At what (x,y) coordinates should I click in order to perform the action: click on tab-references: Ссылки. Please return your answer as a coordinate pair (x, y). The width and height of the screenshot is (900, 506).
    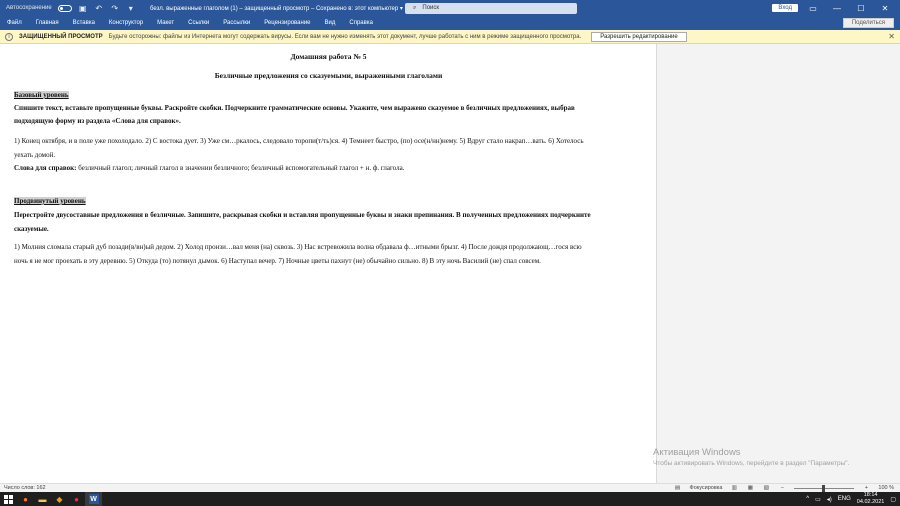
    Looking at the image, I should click on (198, 23).